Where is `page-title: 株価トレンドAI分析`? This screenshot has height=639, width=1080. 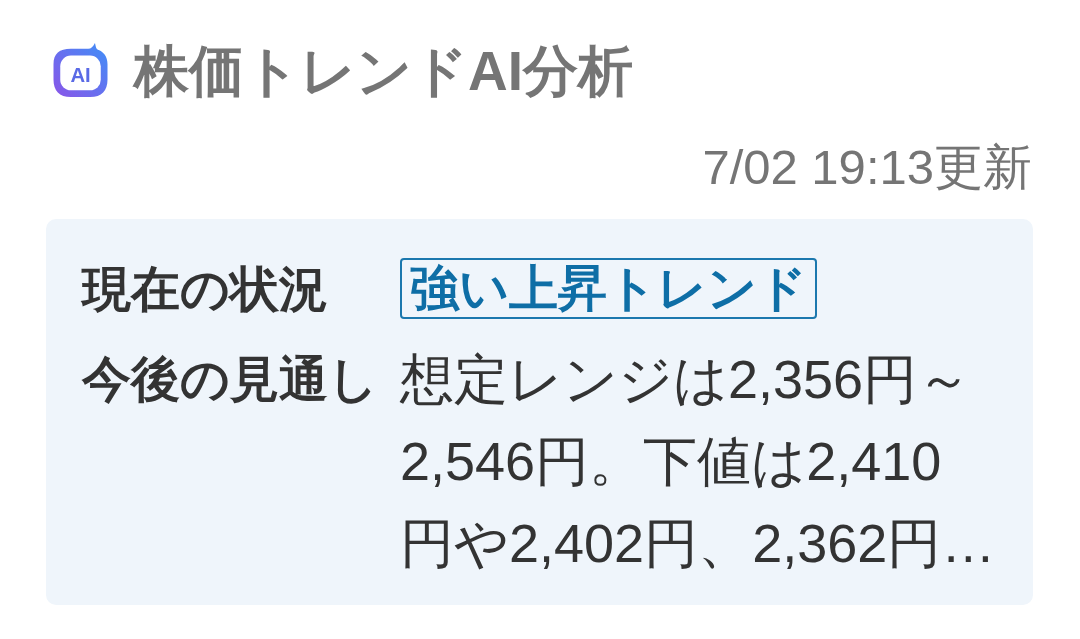 page-title: 株価トレンドAI分析 is located at coordinates (383, 71).